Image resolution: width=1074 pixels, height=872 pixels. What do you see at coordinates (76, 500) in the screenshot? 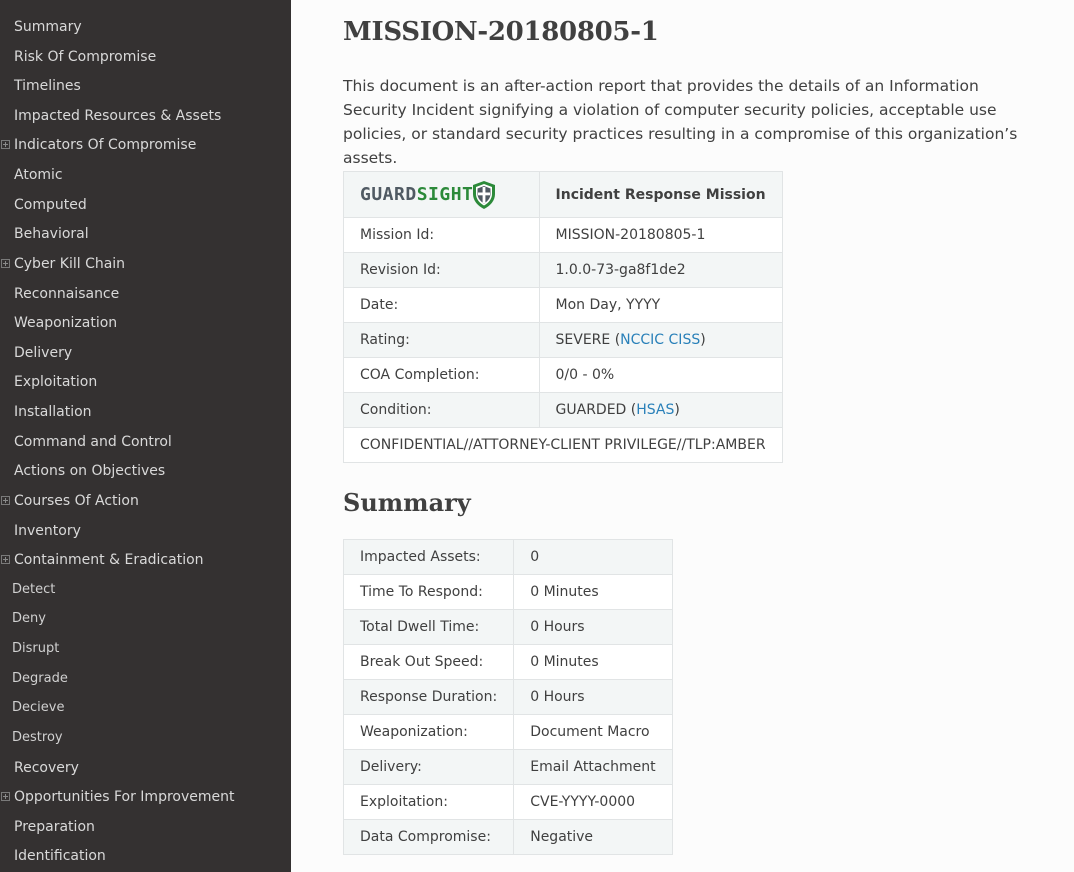
I see `sidebar-item-label: Courses Of Action` at bounding box center [76, 500].